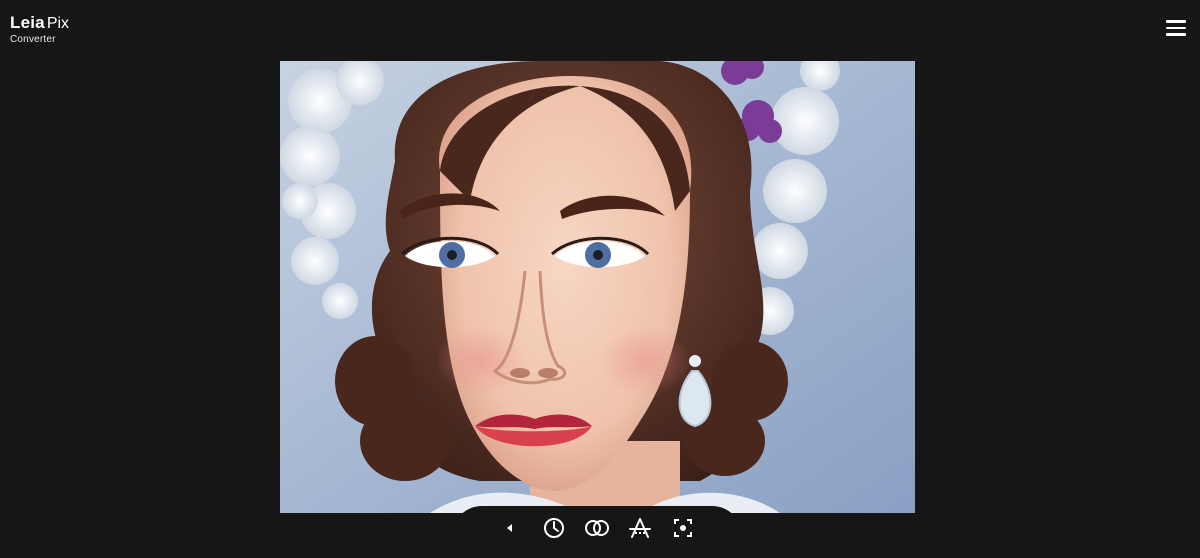 The width and height of the screenshot is (1200, 558). What do you see at coordinates (554, 528) in the screenshot?
I see `clock-animation-icon` at bounding box center [554, 528].